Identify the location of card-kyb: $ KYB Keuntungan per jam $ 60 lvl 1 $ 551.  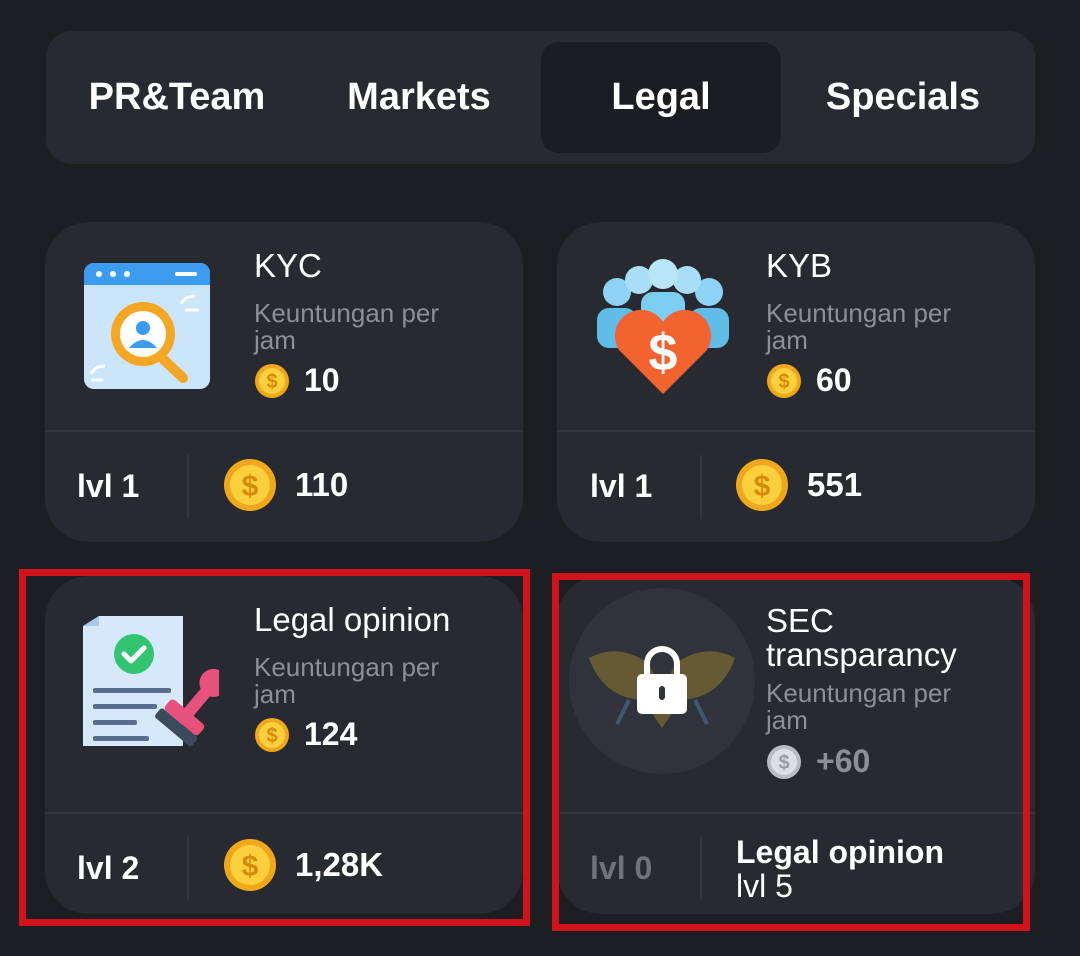
(796, 382).